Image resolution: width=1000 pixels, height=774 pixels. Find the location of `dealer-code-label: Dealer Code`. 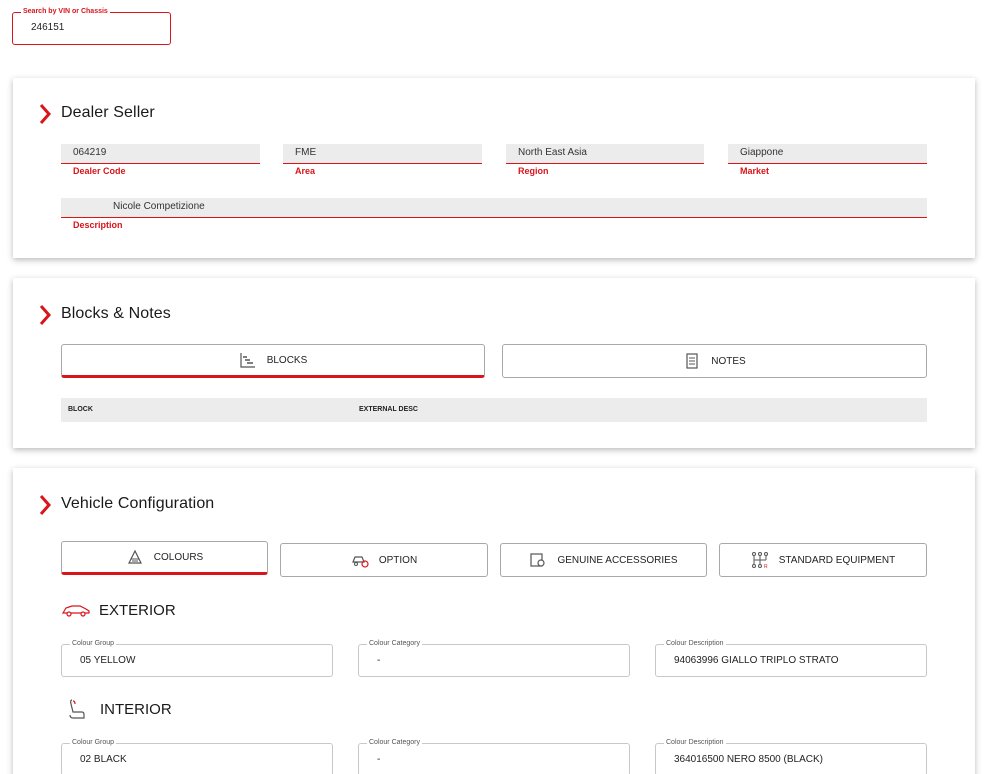

dealer-code-label: Dealer Code is located at coordinates (99, 171).